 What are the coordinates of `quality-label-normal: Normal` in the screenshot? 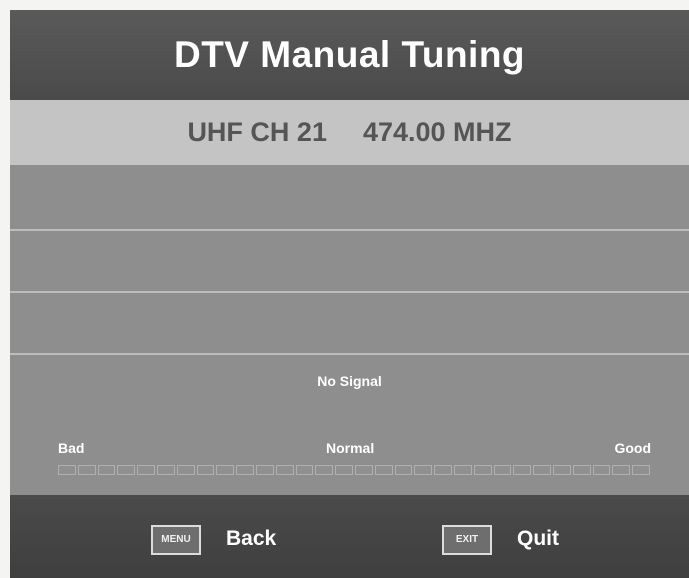 It's located at (350, 448).